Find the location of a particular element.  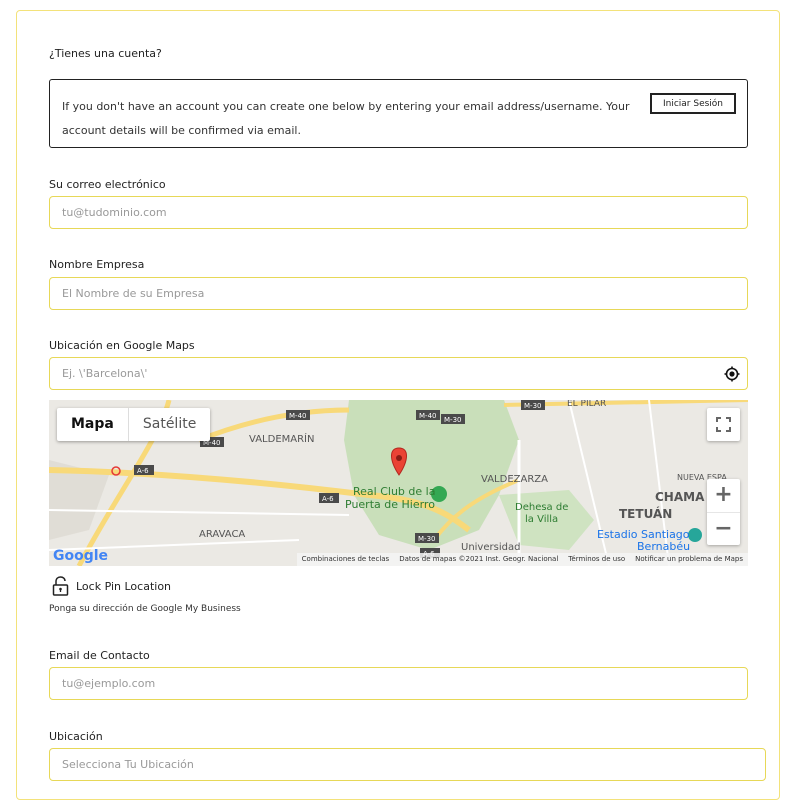

report-problem-link: Notificar un problema de Maps is located at coordinates (689, 559).